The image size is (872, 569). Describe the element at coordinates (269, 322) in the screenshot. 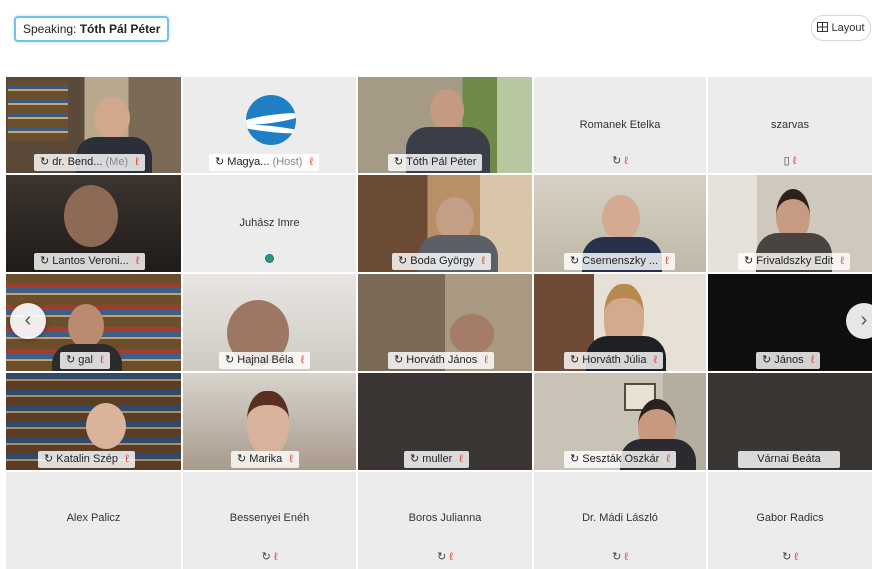

I see `participant-tile: ↻ Hajnal Béla ℓ` at that location.